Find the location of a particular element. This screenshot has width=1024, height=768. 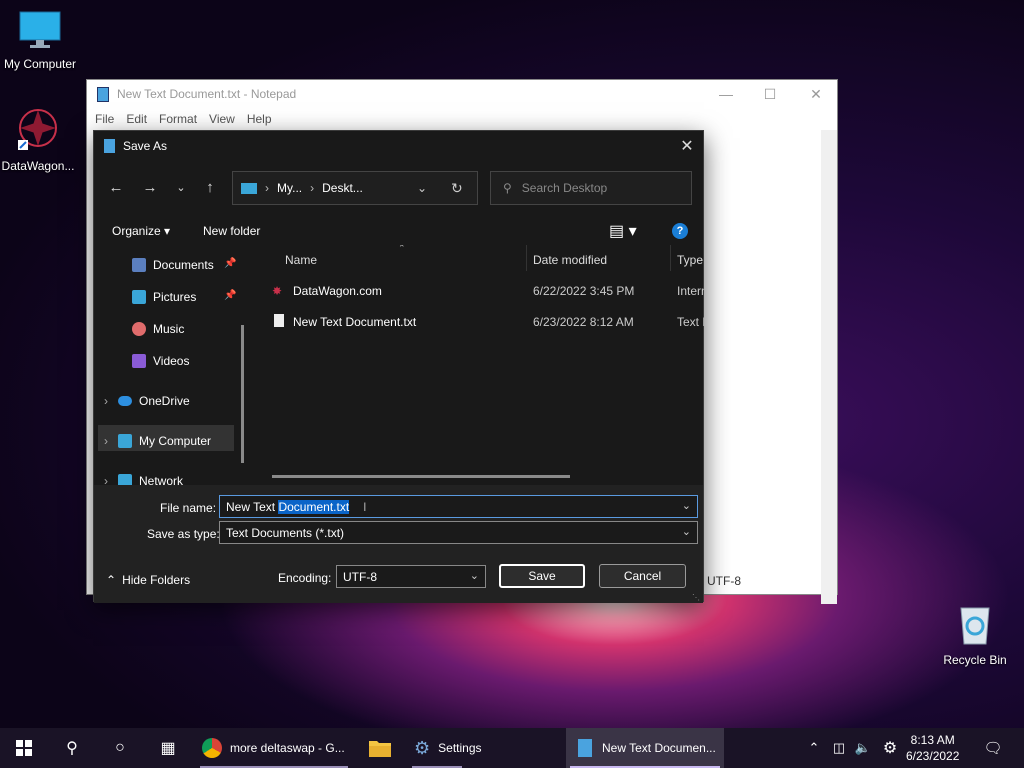

search-input: ⚲ Search Desktop is located at coordinates (591, 188).